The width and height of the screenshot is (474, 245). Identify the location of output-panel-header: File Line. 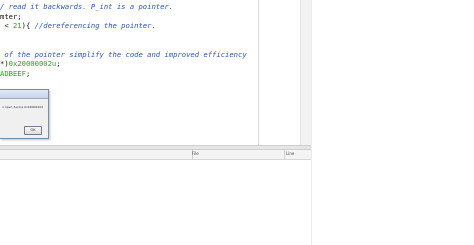
(155, 155).